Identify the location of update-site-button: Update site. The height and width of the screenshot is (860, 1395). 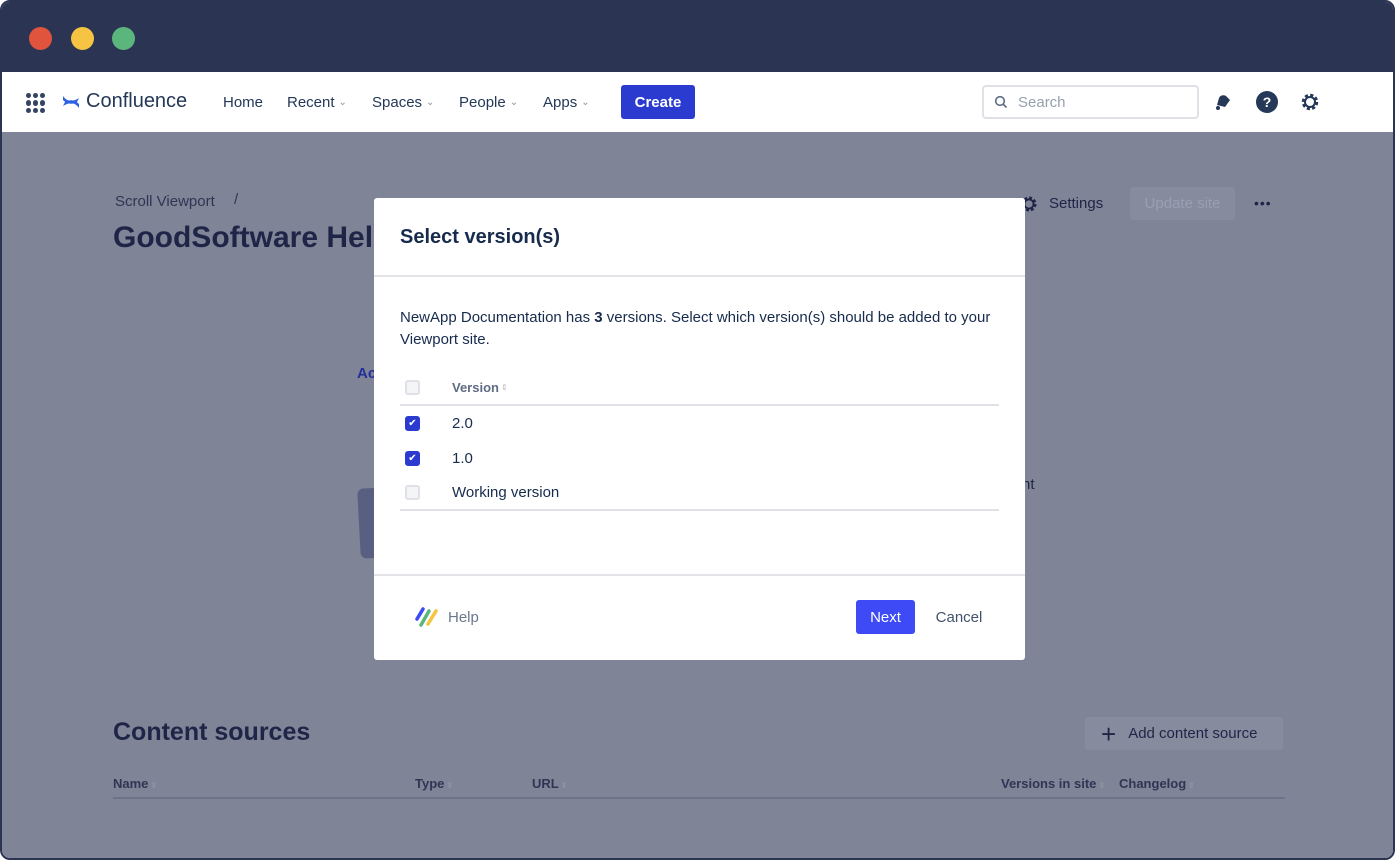
(1182, 203).